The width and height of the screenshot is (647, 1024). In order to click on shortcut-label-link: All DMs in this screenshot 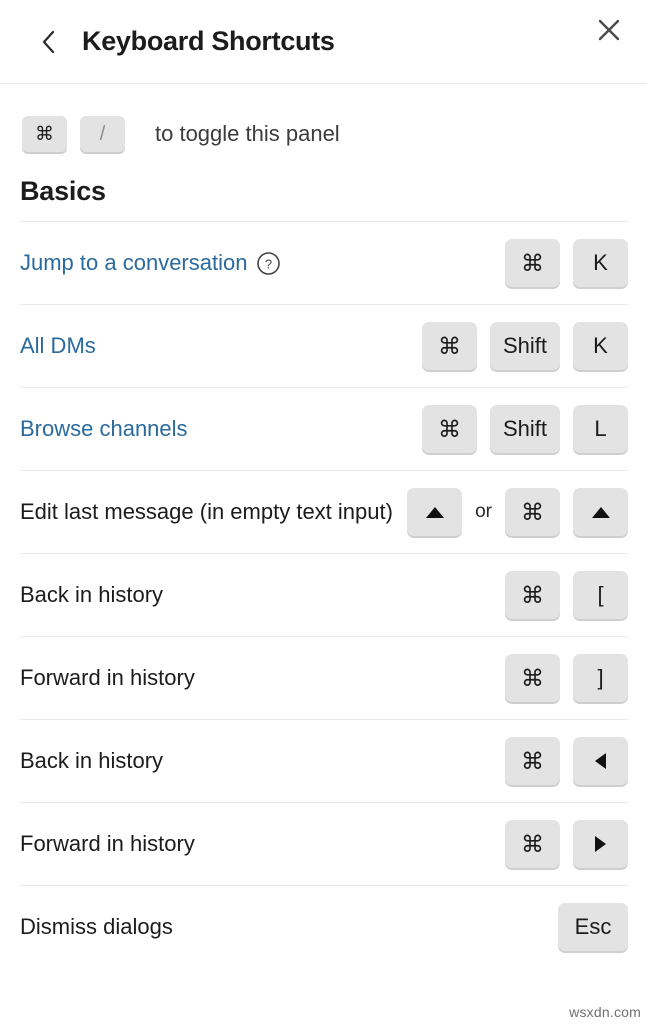, I will do `click(58, 345)`.